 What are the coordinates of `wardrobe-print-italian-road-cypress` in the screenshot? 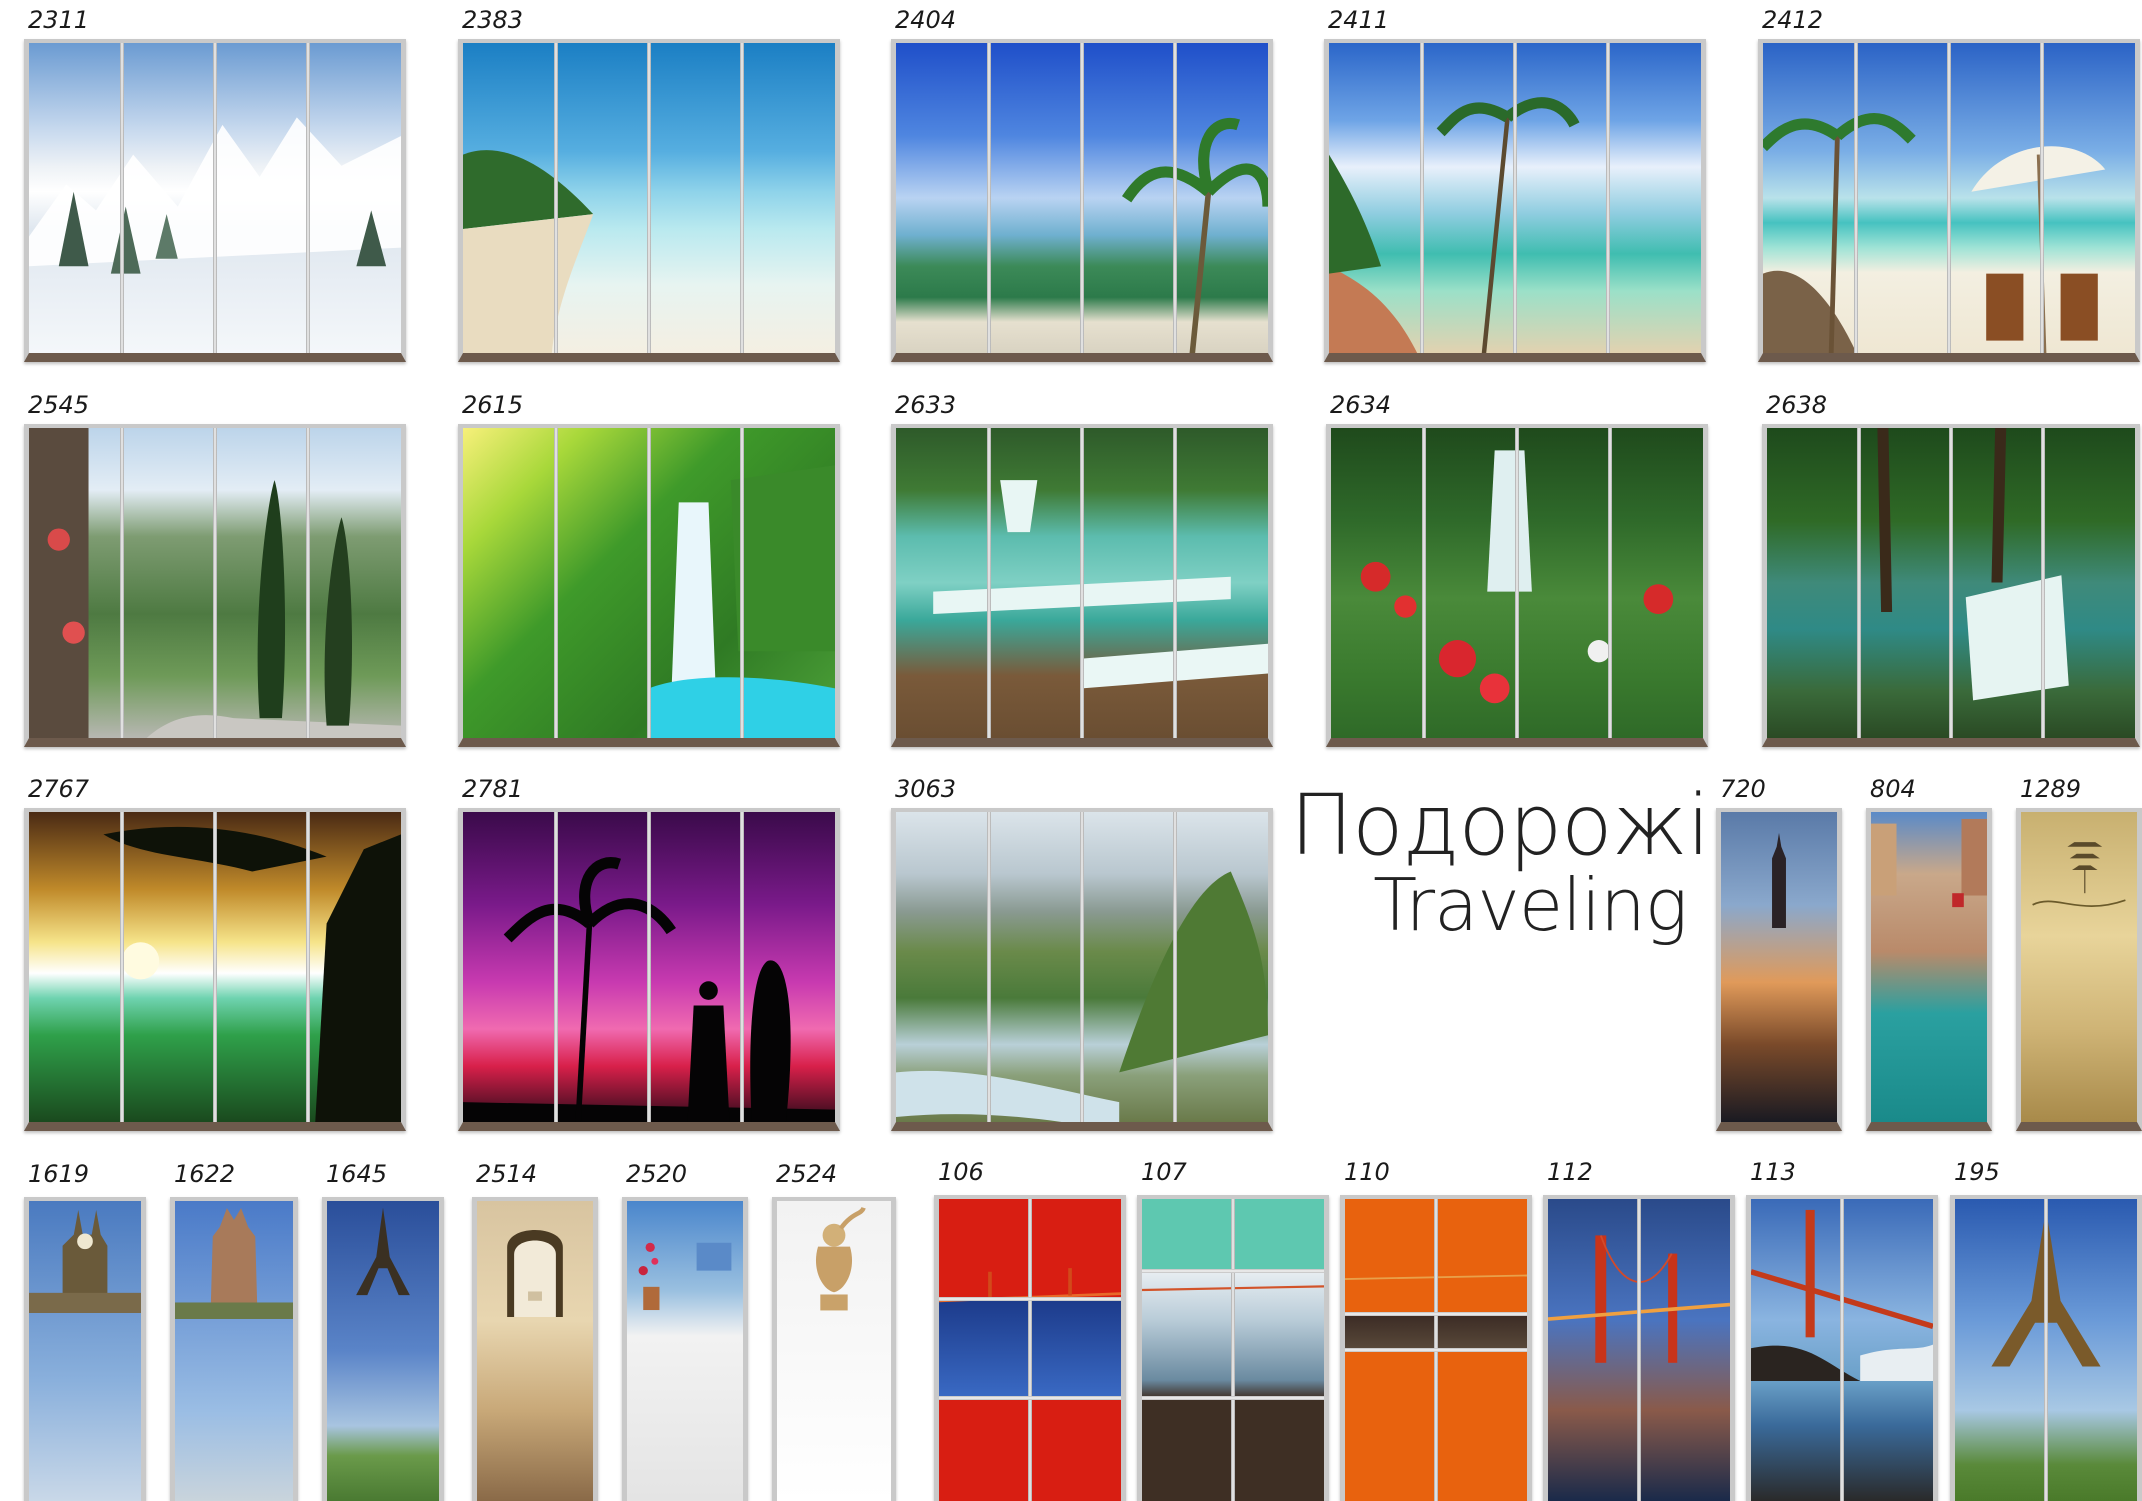 It's located at (215, 585).